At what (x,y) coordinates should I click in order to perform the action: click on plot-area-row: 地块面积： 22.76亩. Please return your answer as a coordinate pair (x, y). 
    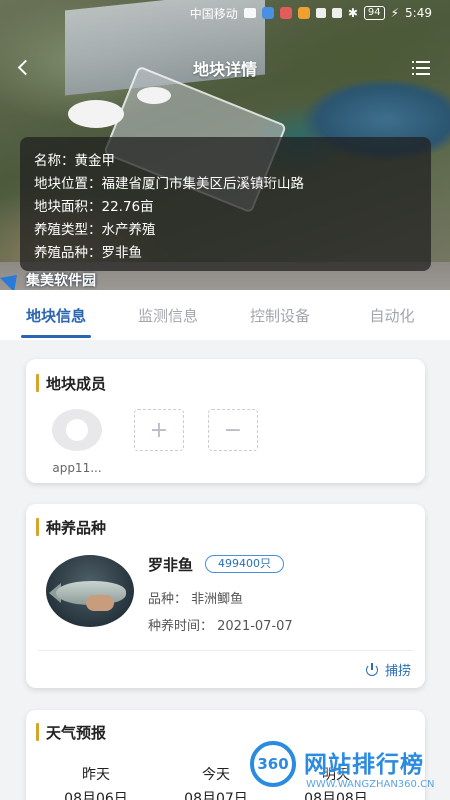
    Looking at the image, I should click on (94, 206).